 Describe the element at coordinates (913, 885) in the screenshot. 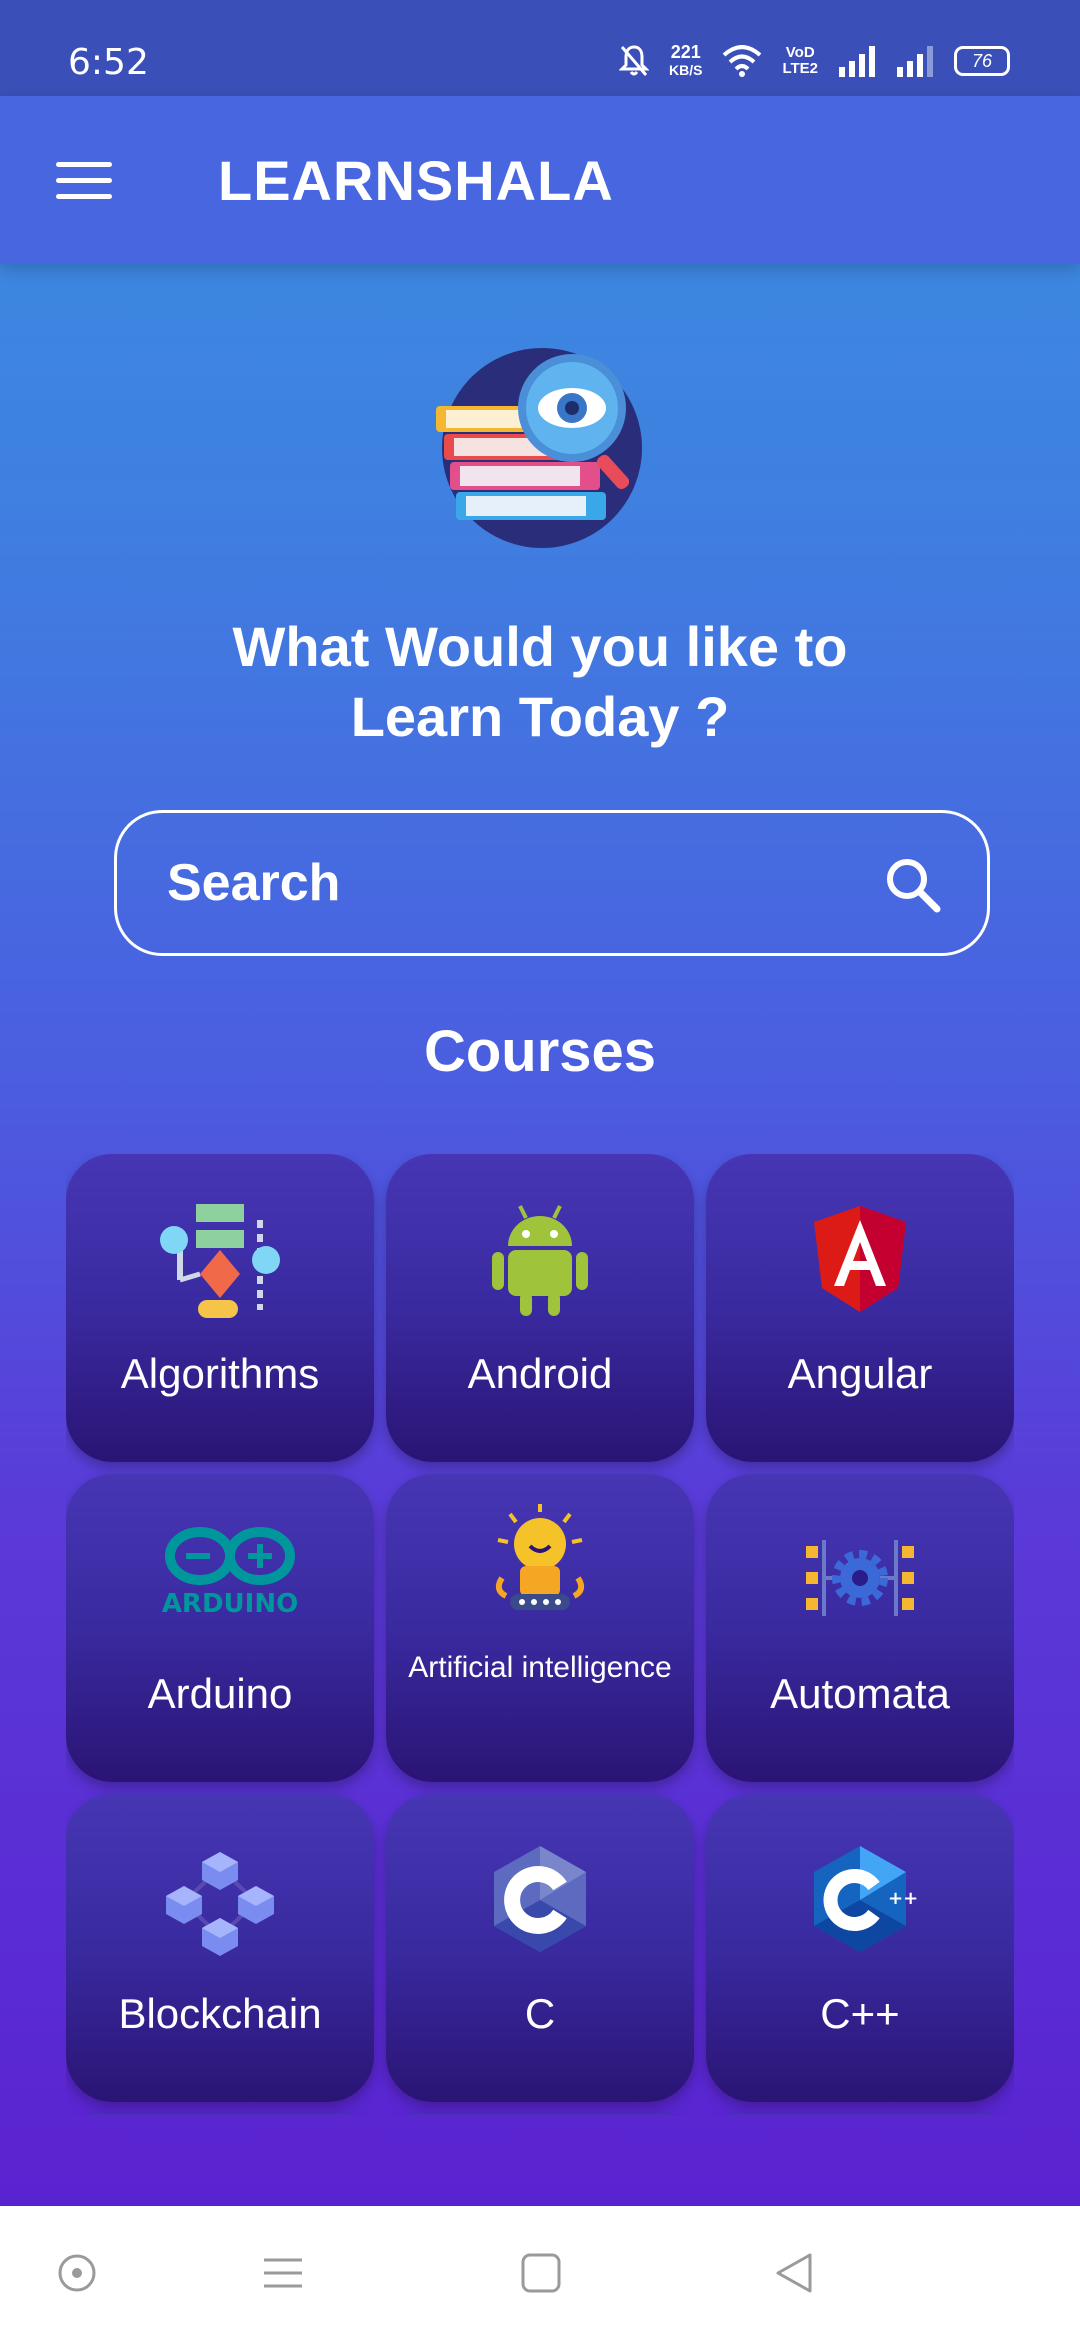

I see `search-icon` at that location.